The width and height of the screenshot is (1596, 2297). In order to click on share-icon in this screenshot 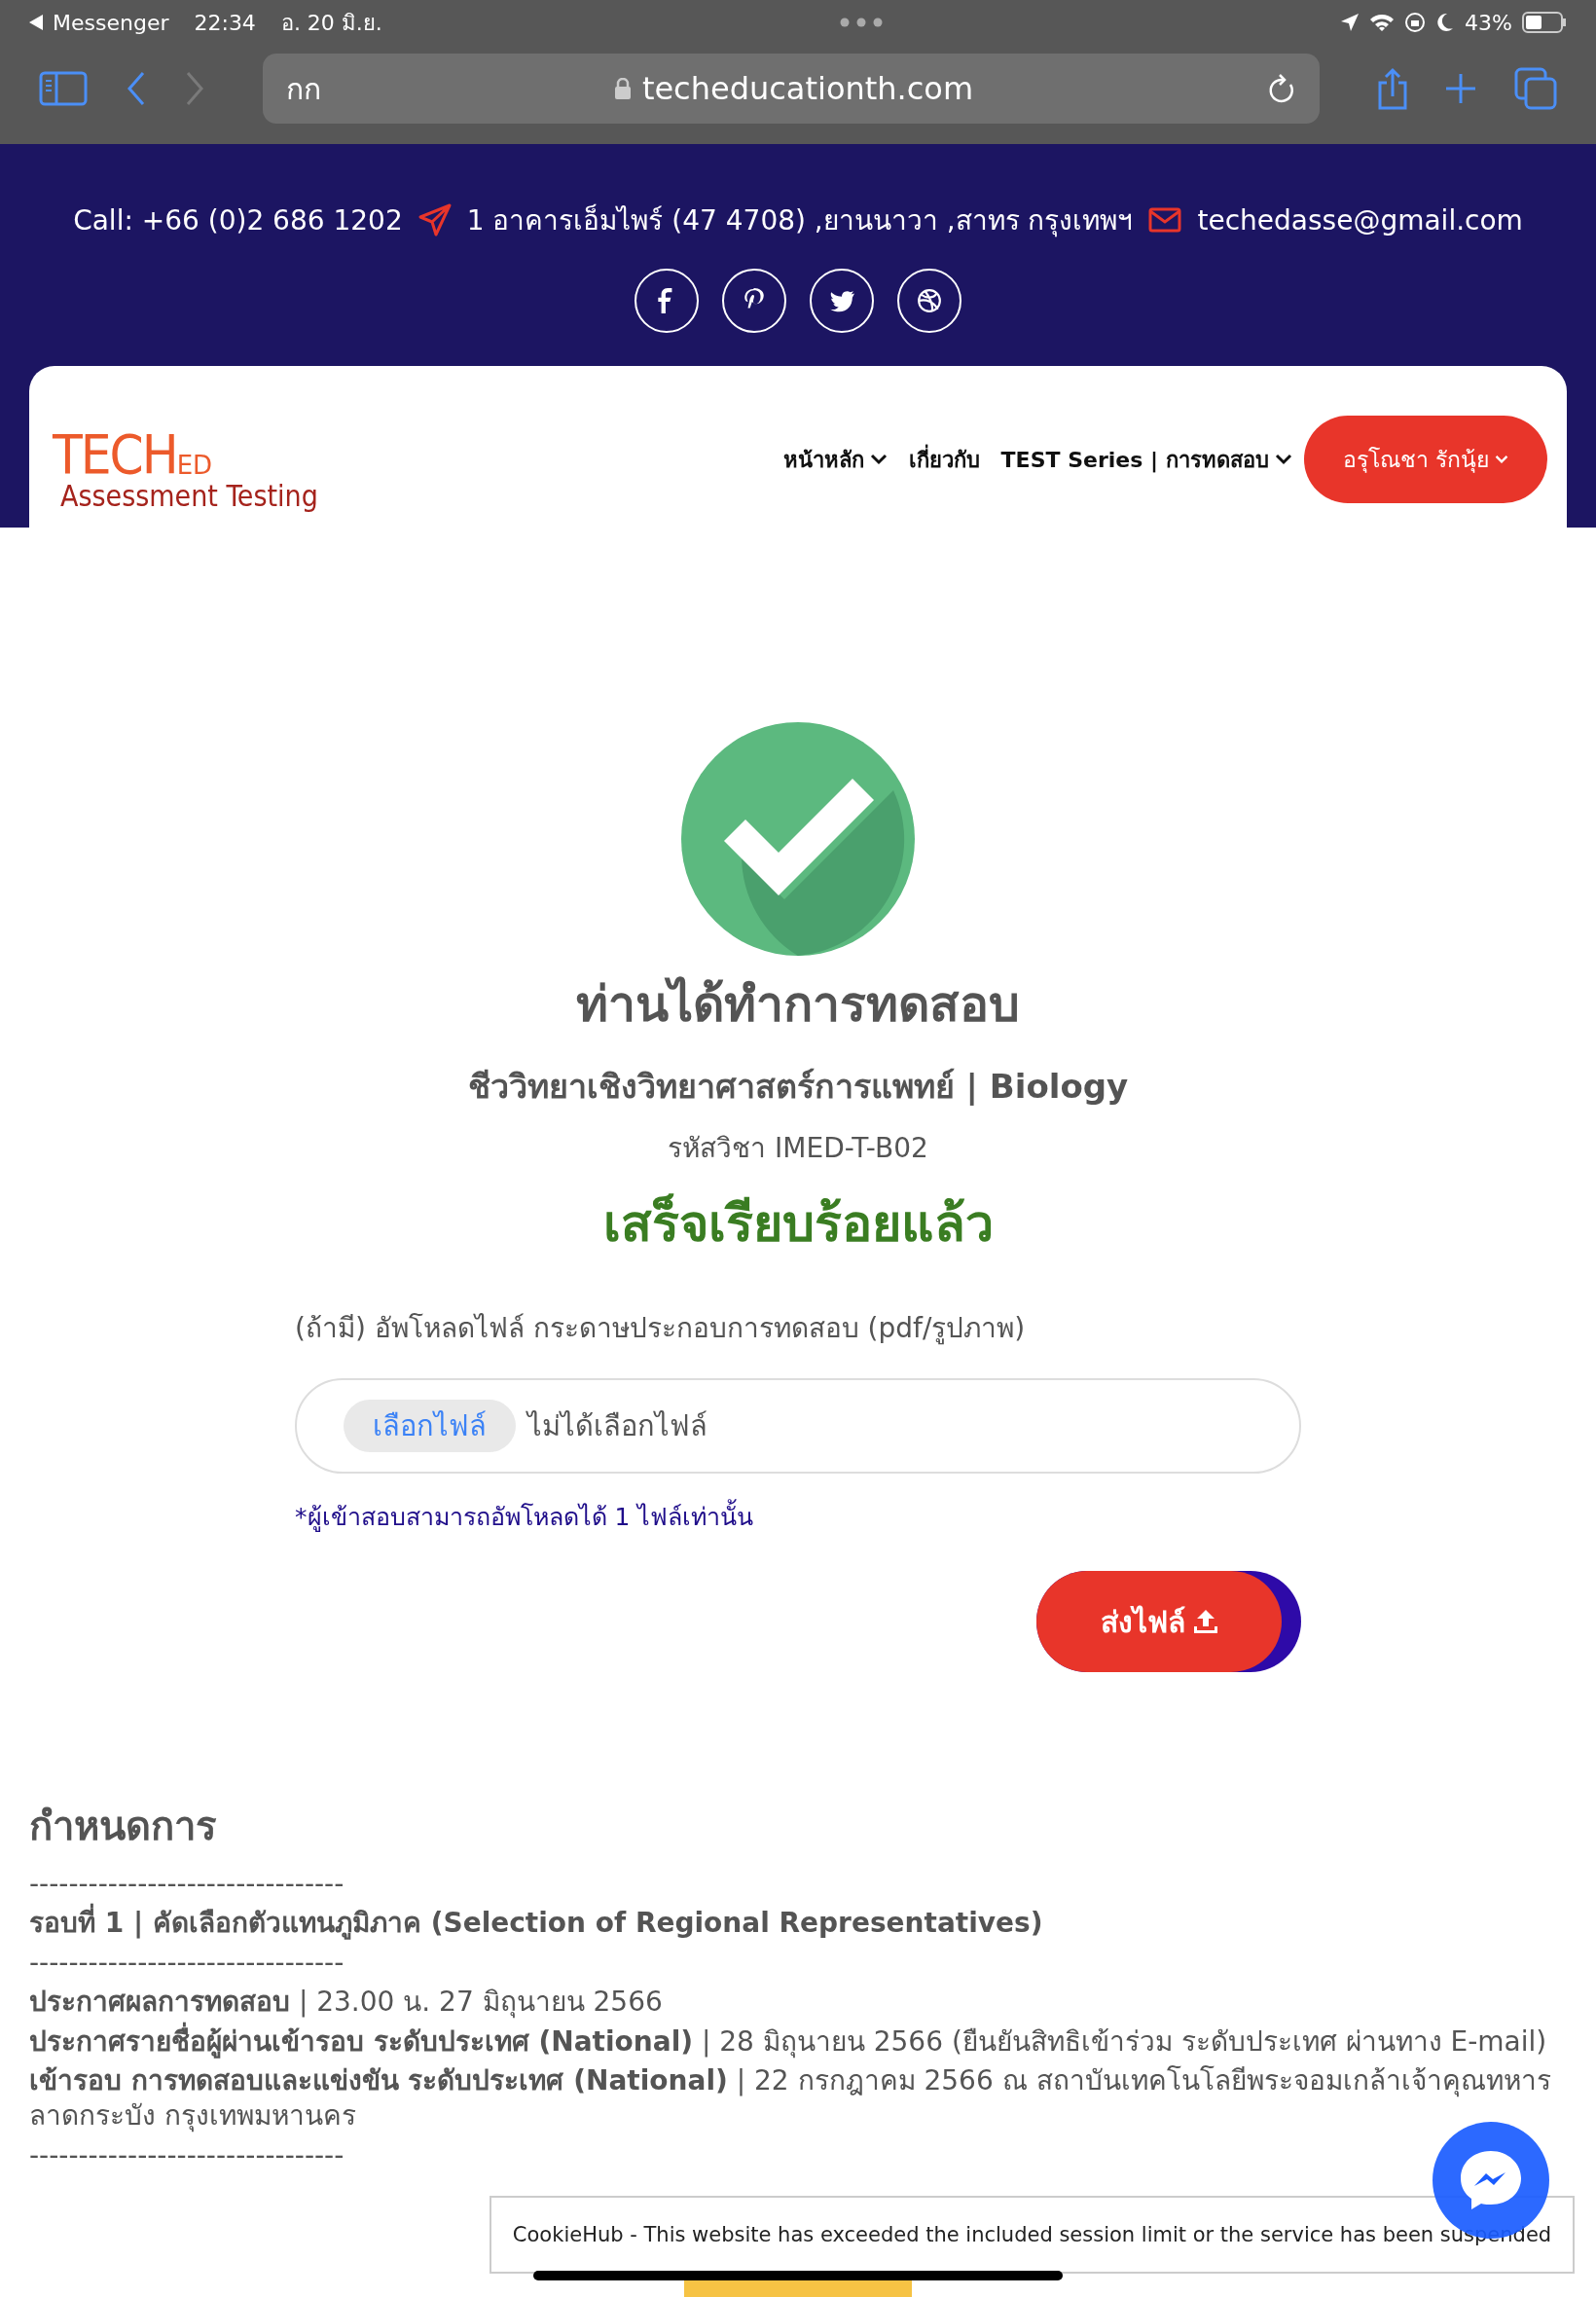, I will do `click(1392, 88)`.